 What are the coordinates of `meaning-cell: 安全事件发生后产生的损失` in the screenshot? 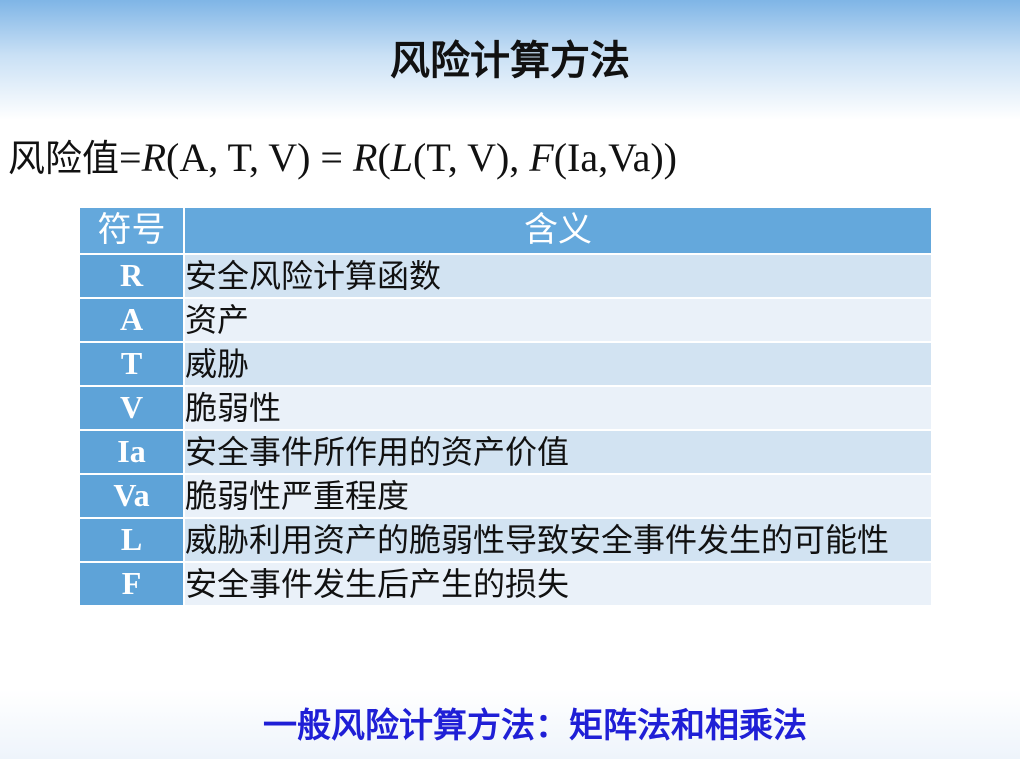 It's located at (558, 584).